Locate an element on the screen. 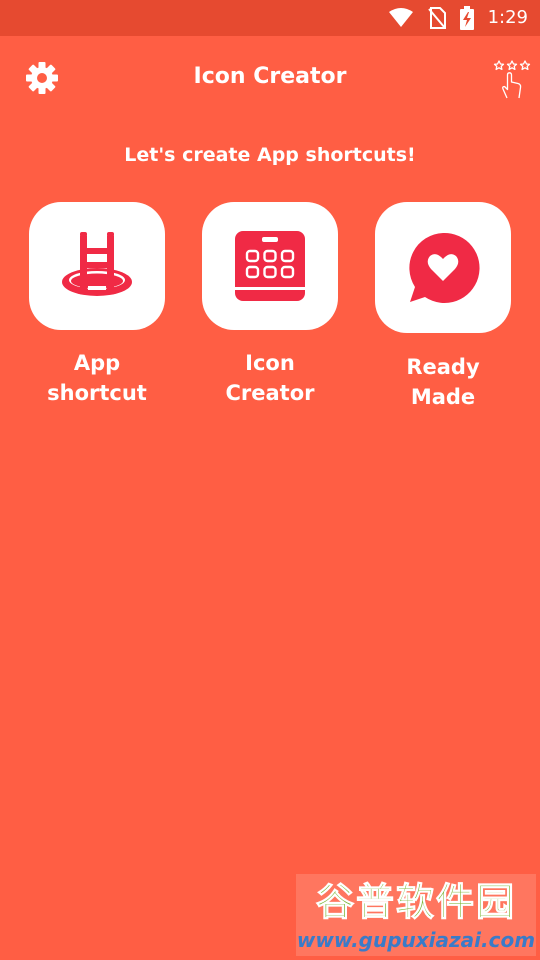 The width and height of the screenshot is (540, 960). app-shortcut-tile: App shortcut is located at coordinates (97, 305).